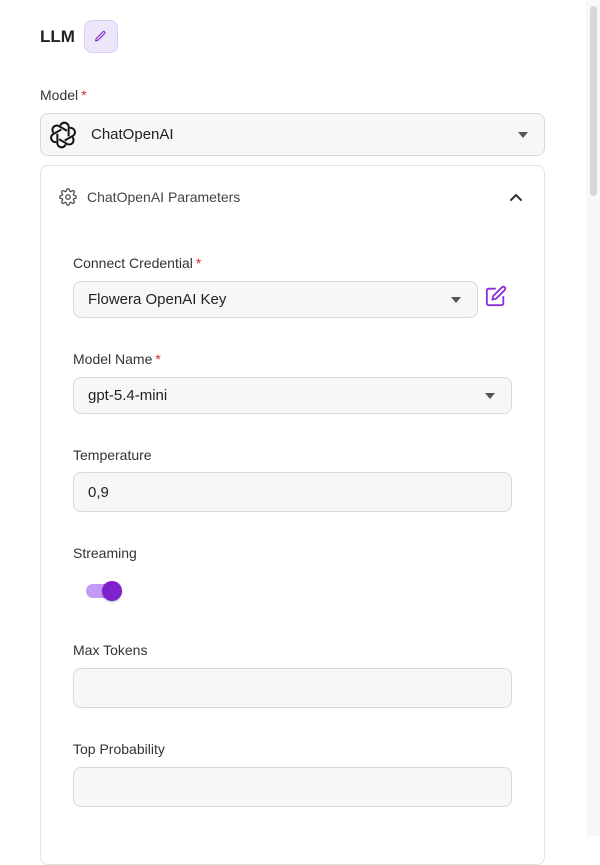 This screenshot has height=865, width=600. Describe the element at coordinates (292, 134) in the screenshot. I see `model-select: ChatOpenAI` at that location.